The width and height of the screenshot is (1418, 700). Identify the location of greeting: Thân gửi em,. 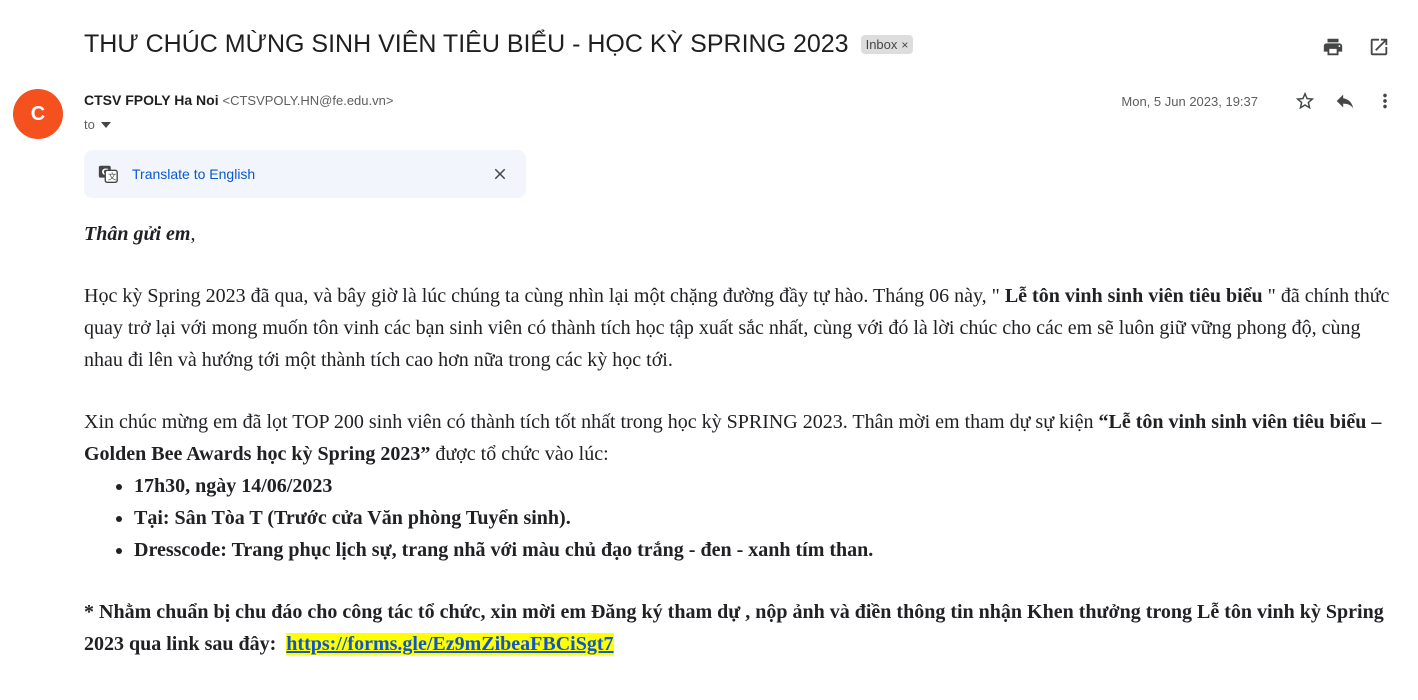
(739, 234).